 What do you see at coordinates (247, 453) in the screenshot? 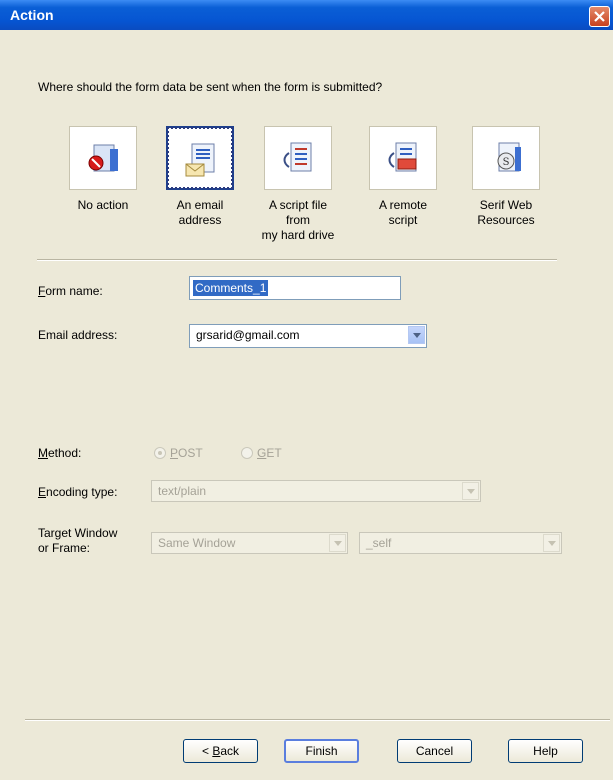
I see `radio-icon` at bounding box center [247, 453].